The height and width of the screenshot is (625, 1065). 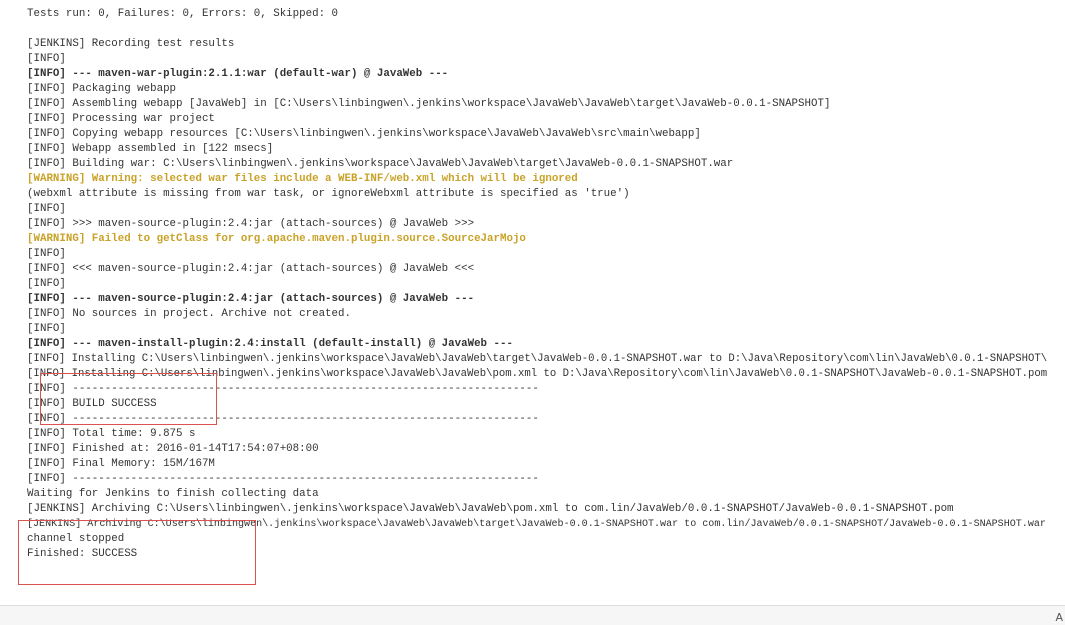 What do you see at coordinates (150, 149) in the screenshot?
I see `console-line: [INFO] Webapp assembled in [122 msecs]` at bounding box center [150, 149].